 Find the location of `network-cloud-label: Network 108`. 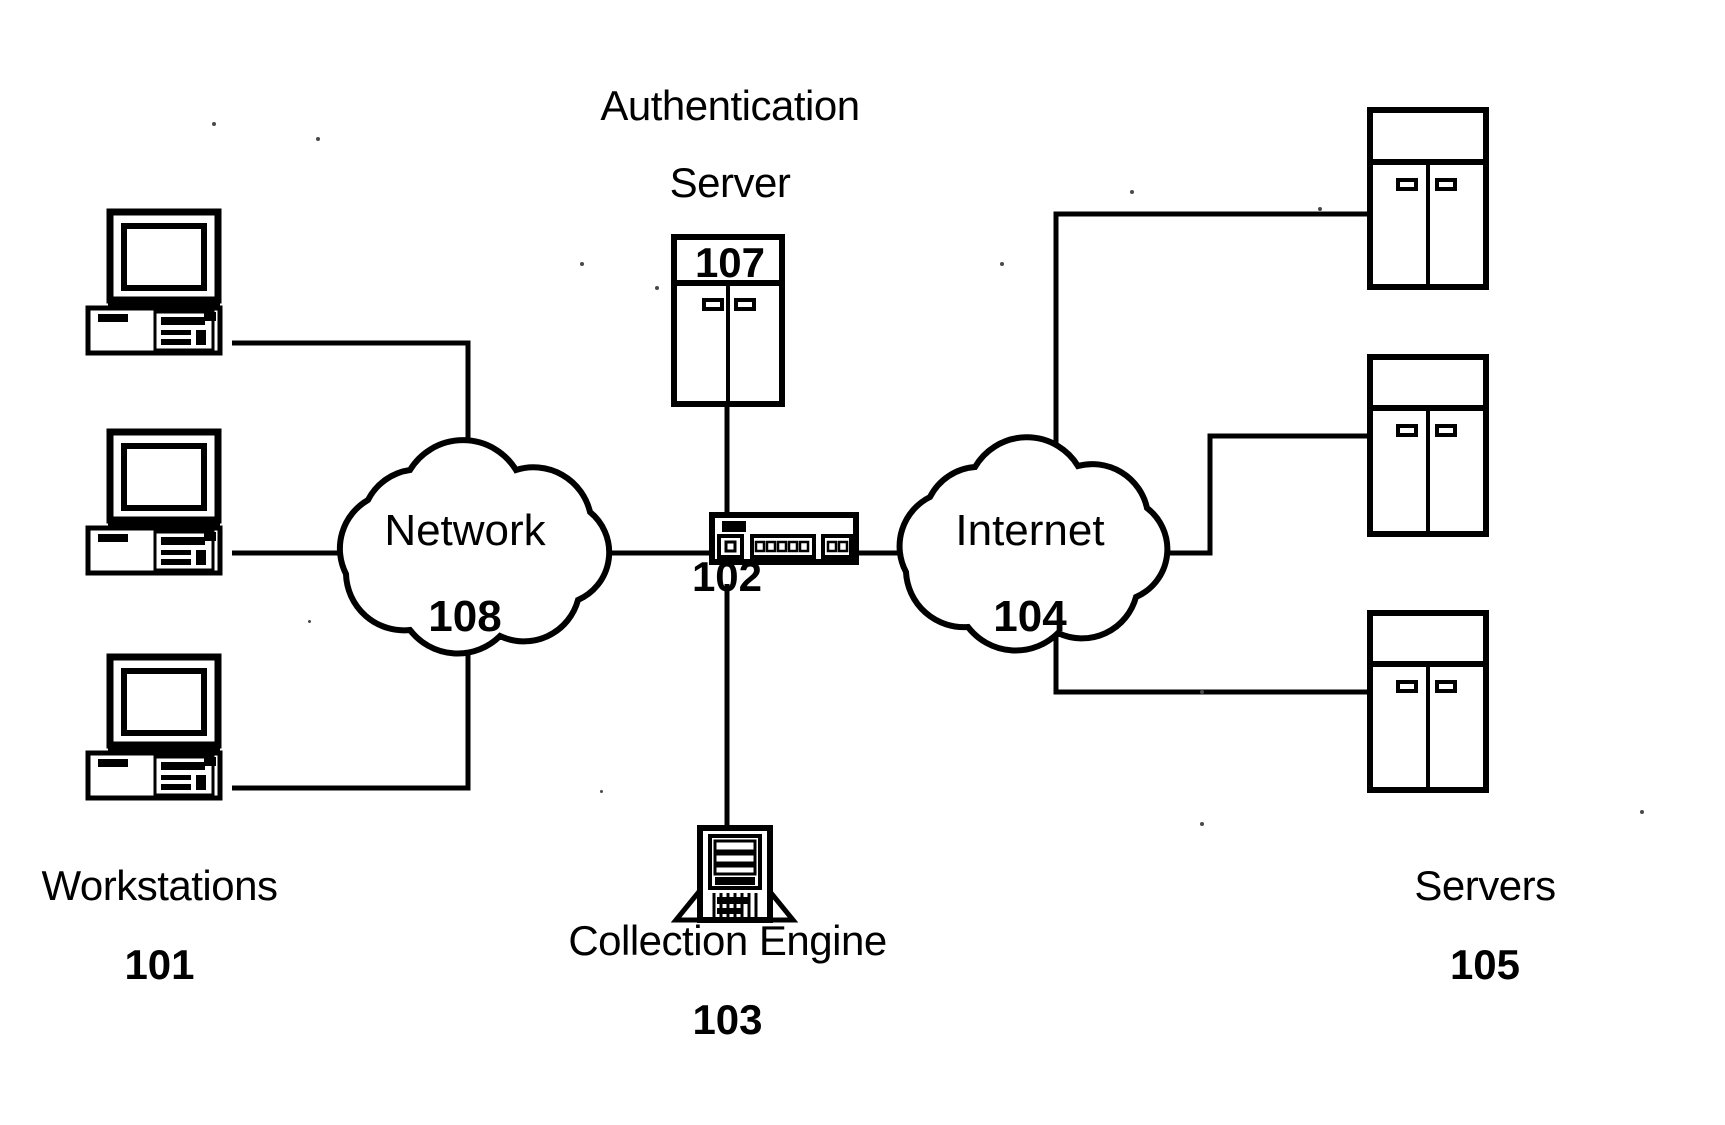

network-cloud-label: Network 108 is located at coordinates (465, 573).